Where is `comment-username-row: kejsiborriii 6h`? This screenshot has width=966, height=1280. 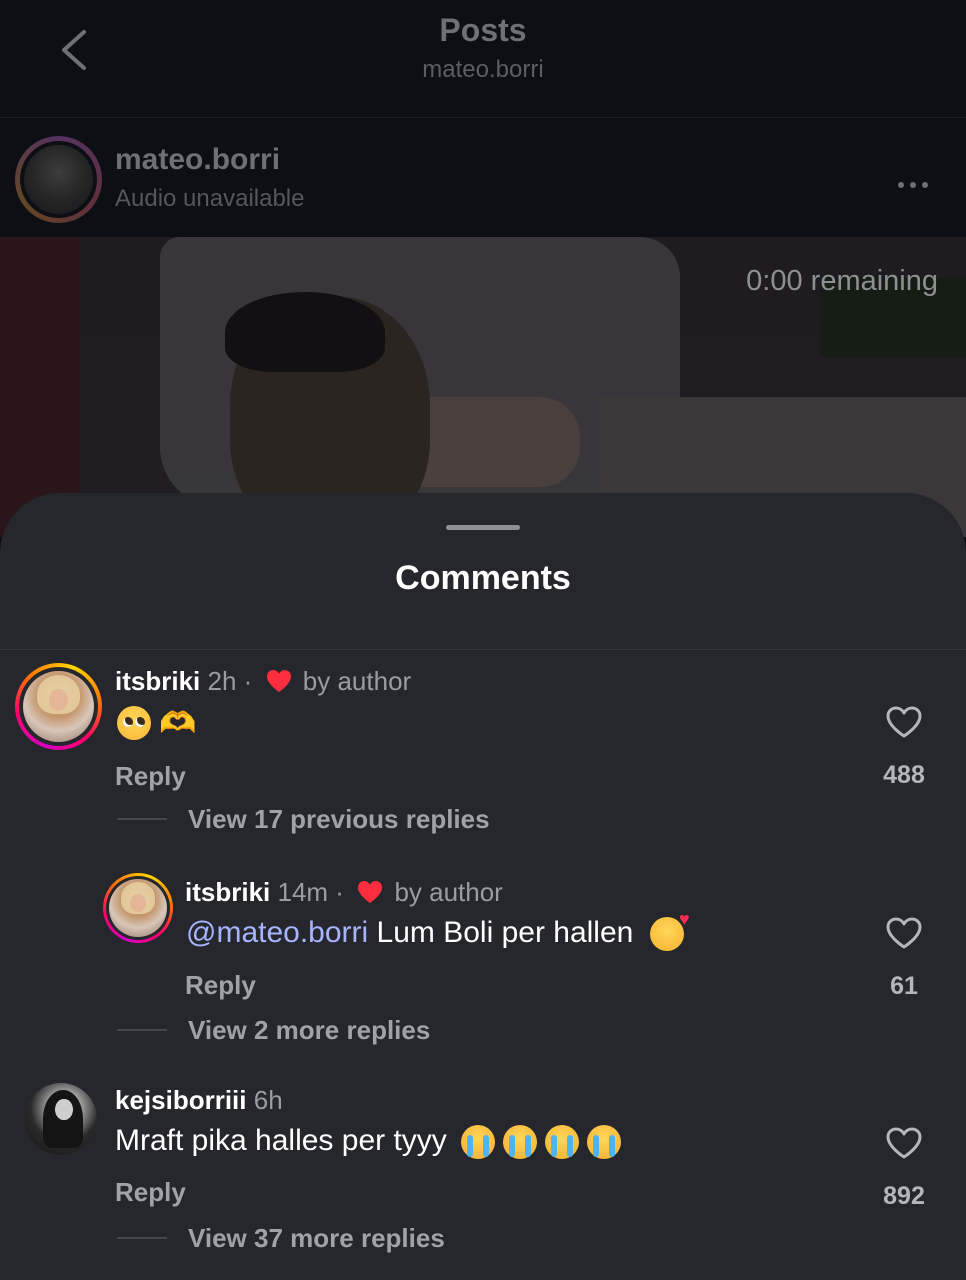 comment-username-row: kejsiborriii 6h is located at coordinates (199, 1100).